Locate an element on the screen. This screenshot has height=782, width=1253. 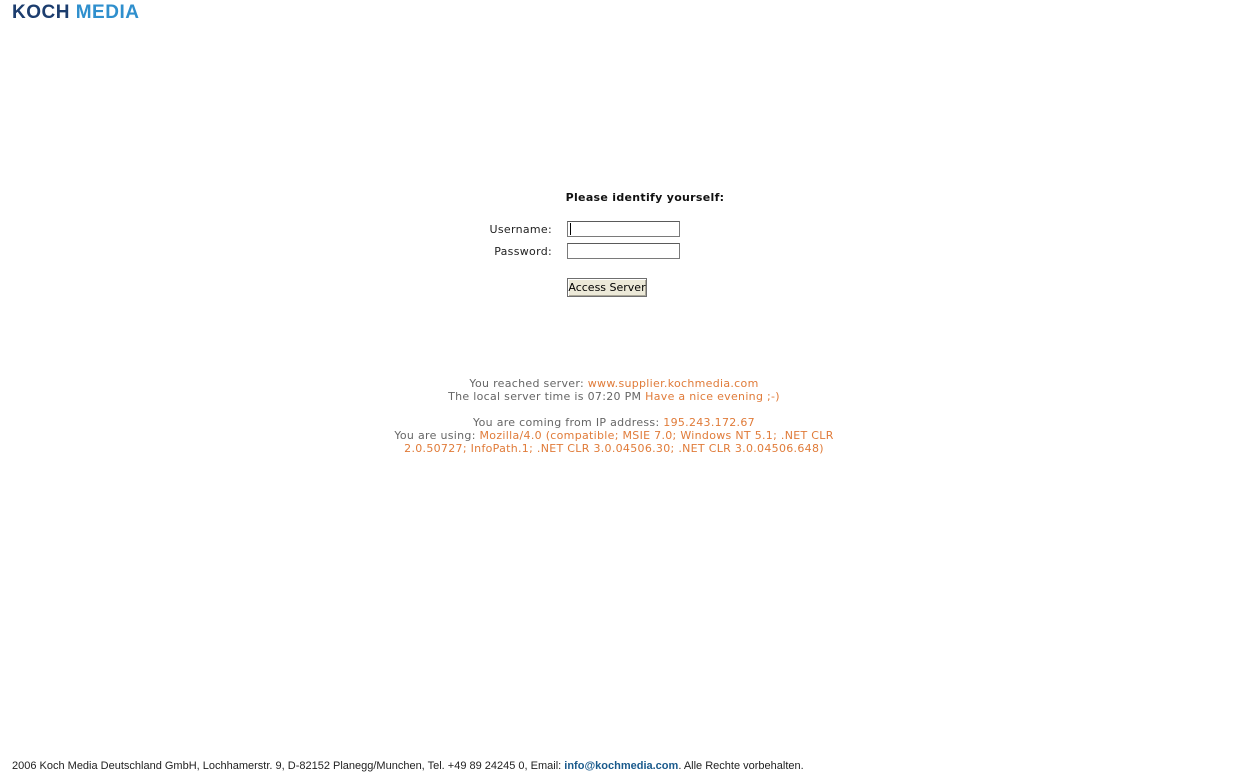
time-text: The local server time is 07:20 PM is located at coordinates (545, 396).